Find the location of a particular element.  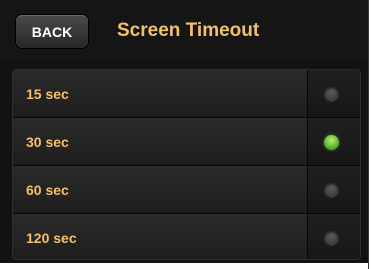

option-label: 120 sec is located at coordinates (51, 238).